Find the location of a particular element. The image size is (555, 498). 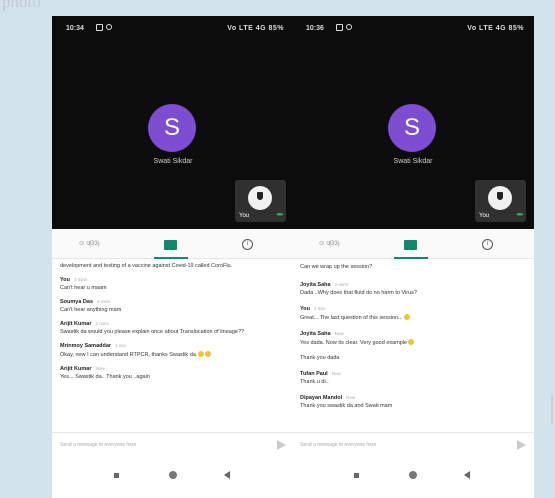

message-text: Thank you swastik da and Swati mam is located at coordinates (346, 406).